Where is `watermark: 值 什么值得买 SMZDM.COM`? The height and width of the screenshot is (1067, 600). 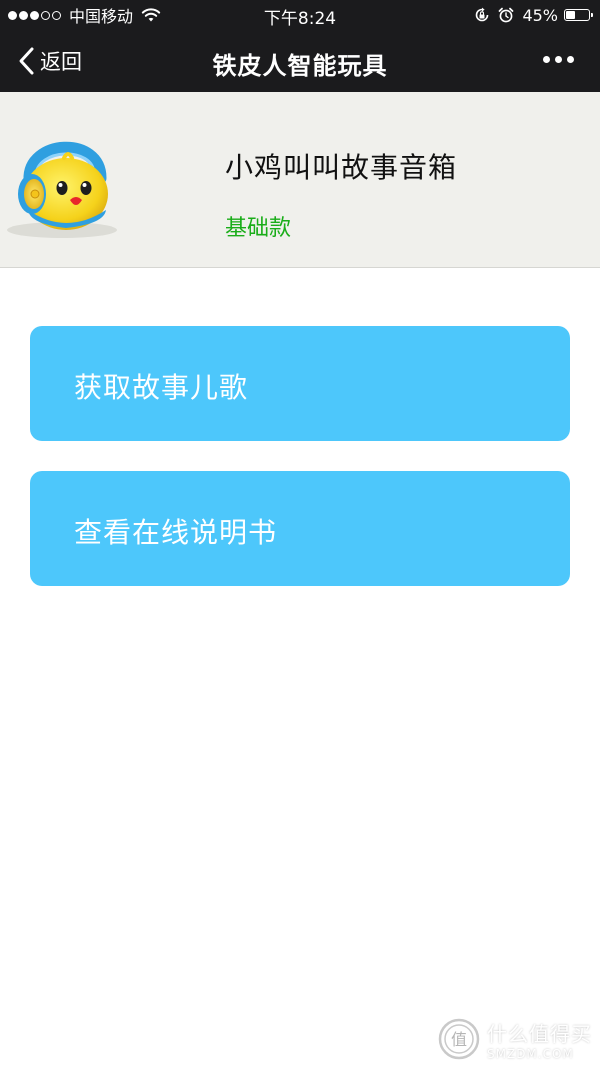 watermark: 值 什么值得买 SMZDM.COM is located at coordinates (514, 1039).